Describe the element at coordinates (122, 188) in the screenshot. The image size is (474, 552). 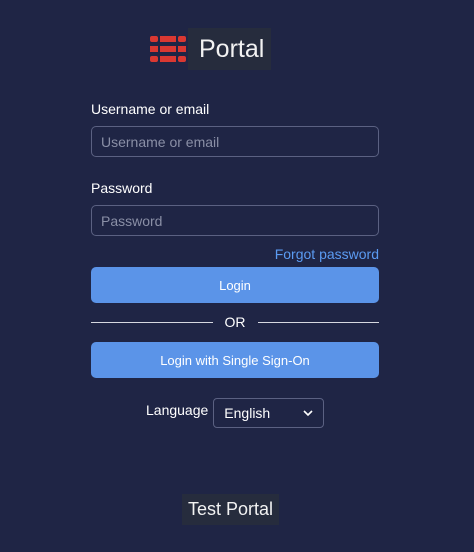
I see `password-label: Password` at that location.